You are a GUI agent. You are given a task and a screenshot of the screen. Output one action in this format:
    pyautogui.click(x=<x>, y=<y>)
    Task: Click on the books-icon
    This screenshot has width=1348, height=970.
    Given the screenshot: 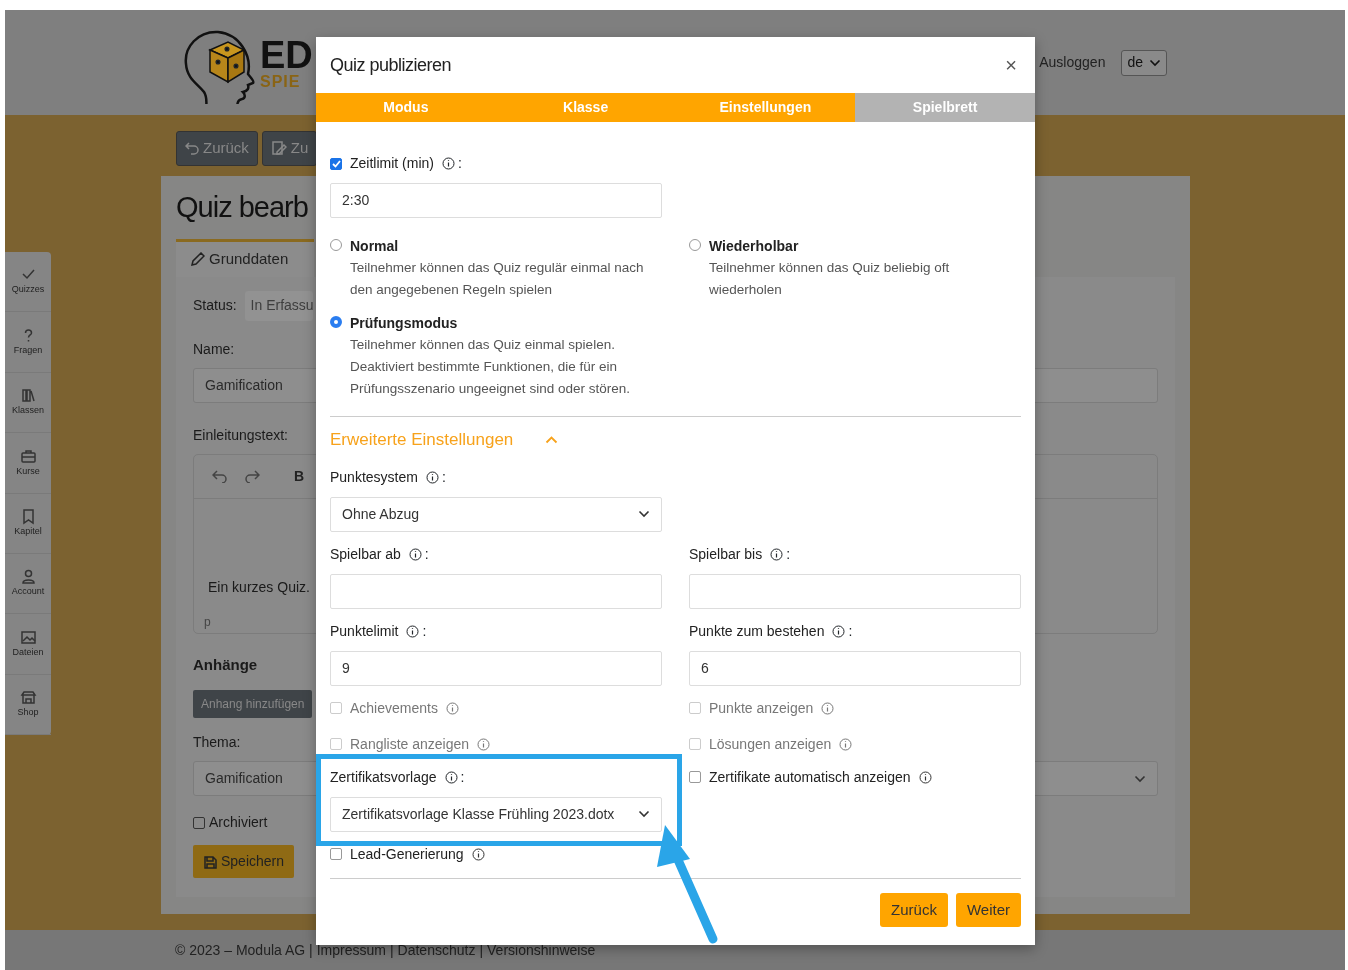 What is the action you would take?
    pyautogui.click(x=28, y=396)
    